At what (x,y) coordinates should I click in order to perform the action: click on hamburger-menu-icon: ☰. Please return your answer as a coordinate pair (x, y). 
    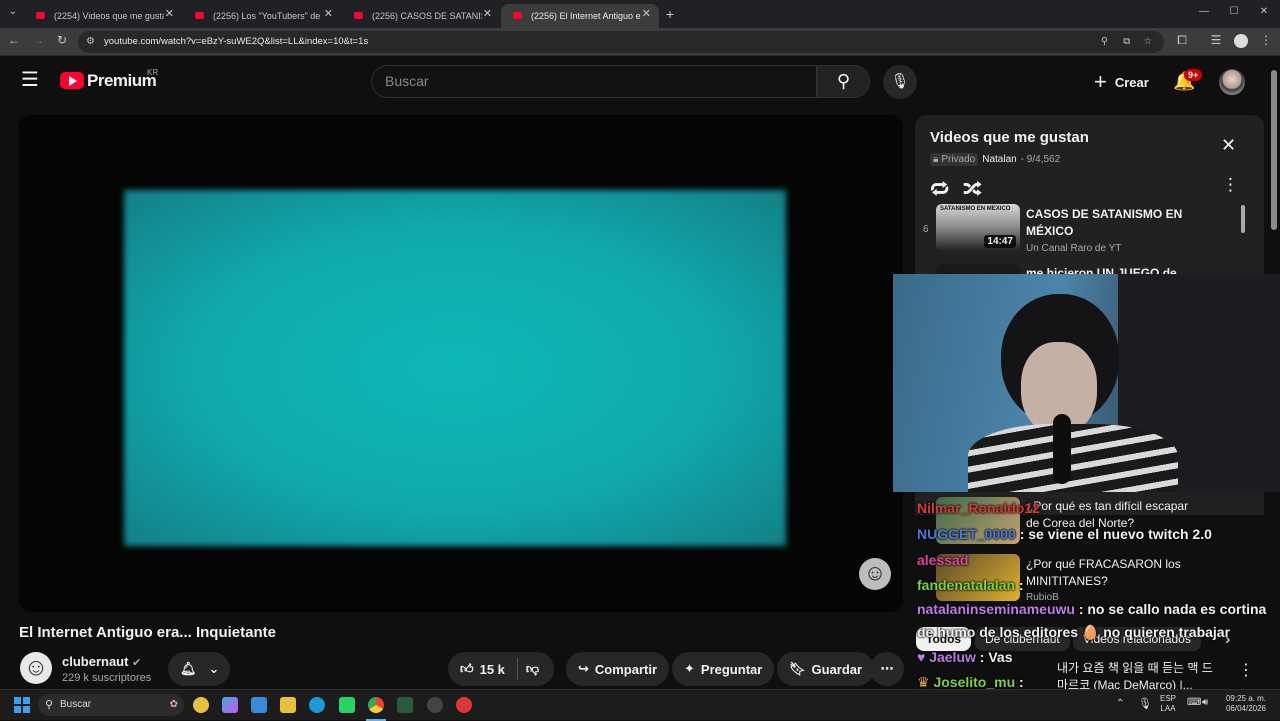
    Looking at the image, I should click on (30, 80).